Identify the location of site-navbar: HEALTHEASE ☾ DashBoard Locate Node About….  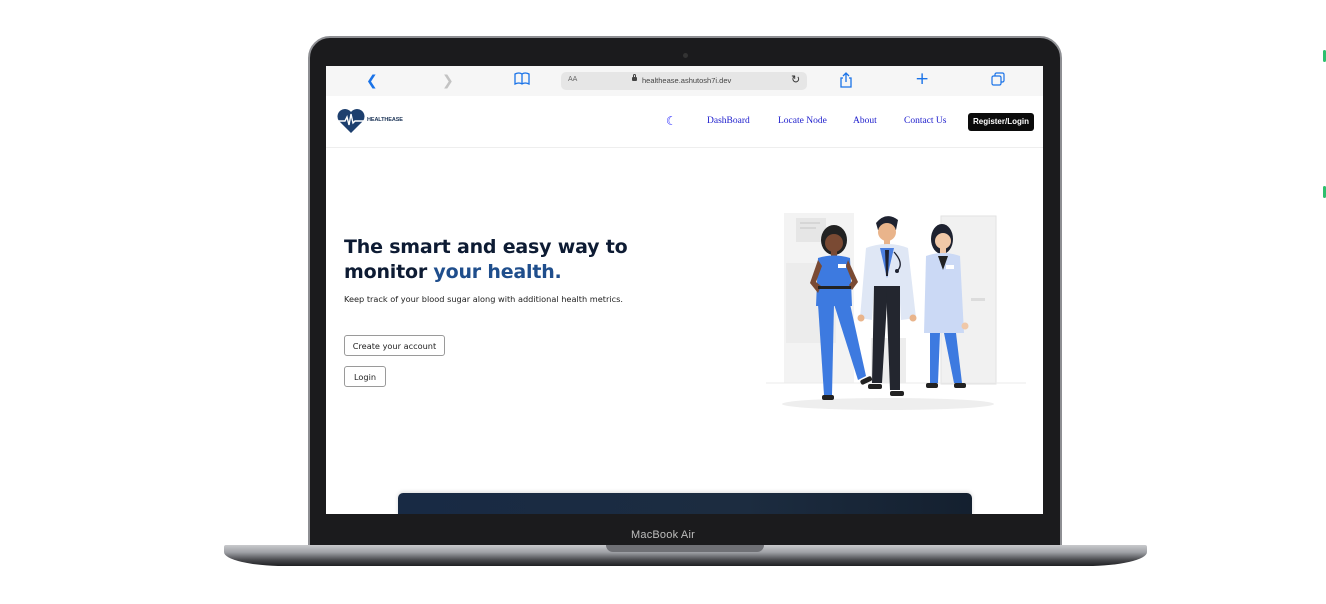
(684, 122).